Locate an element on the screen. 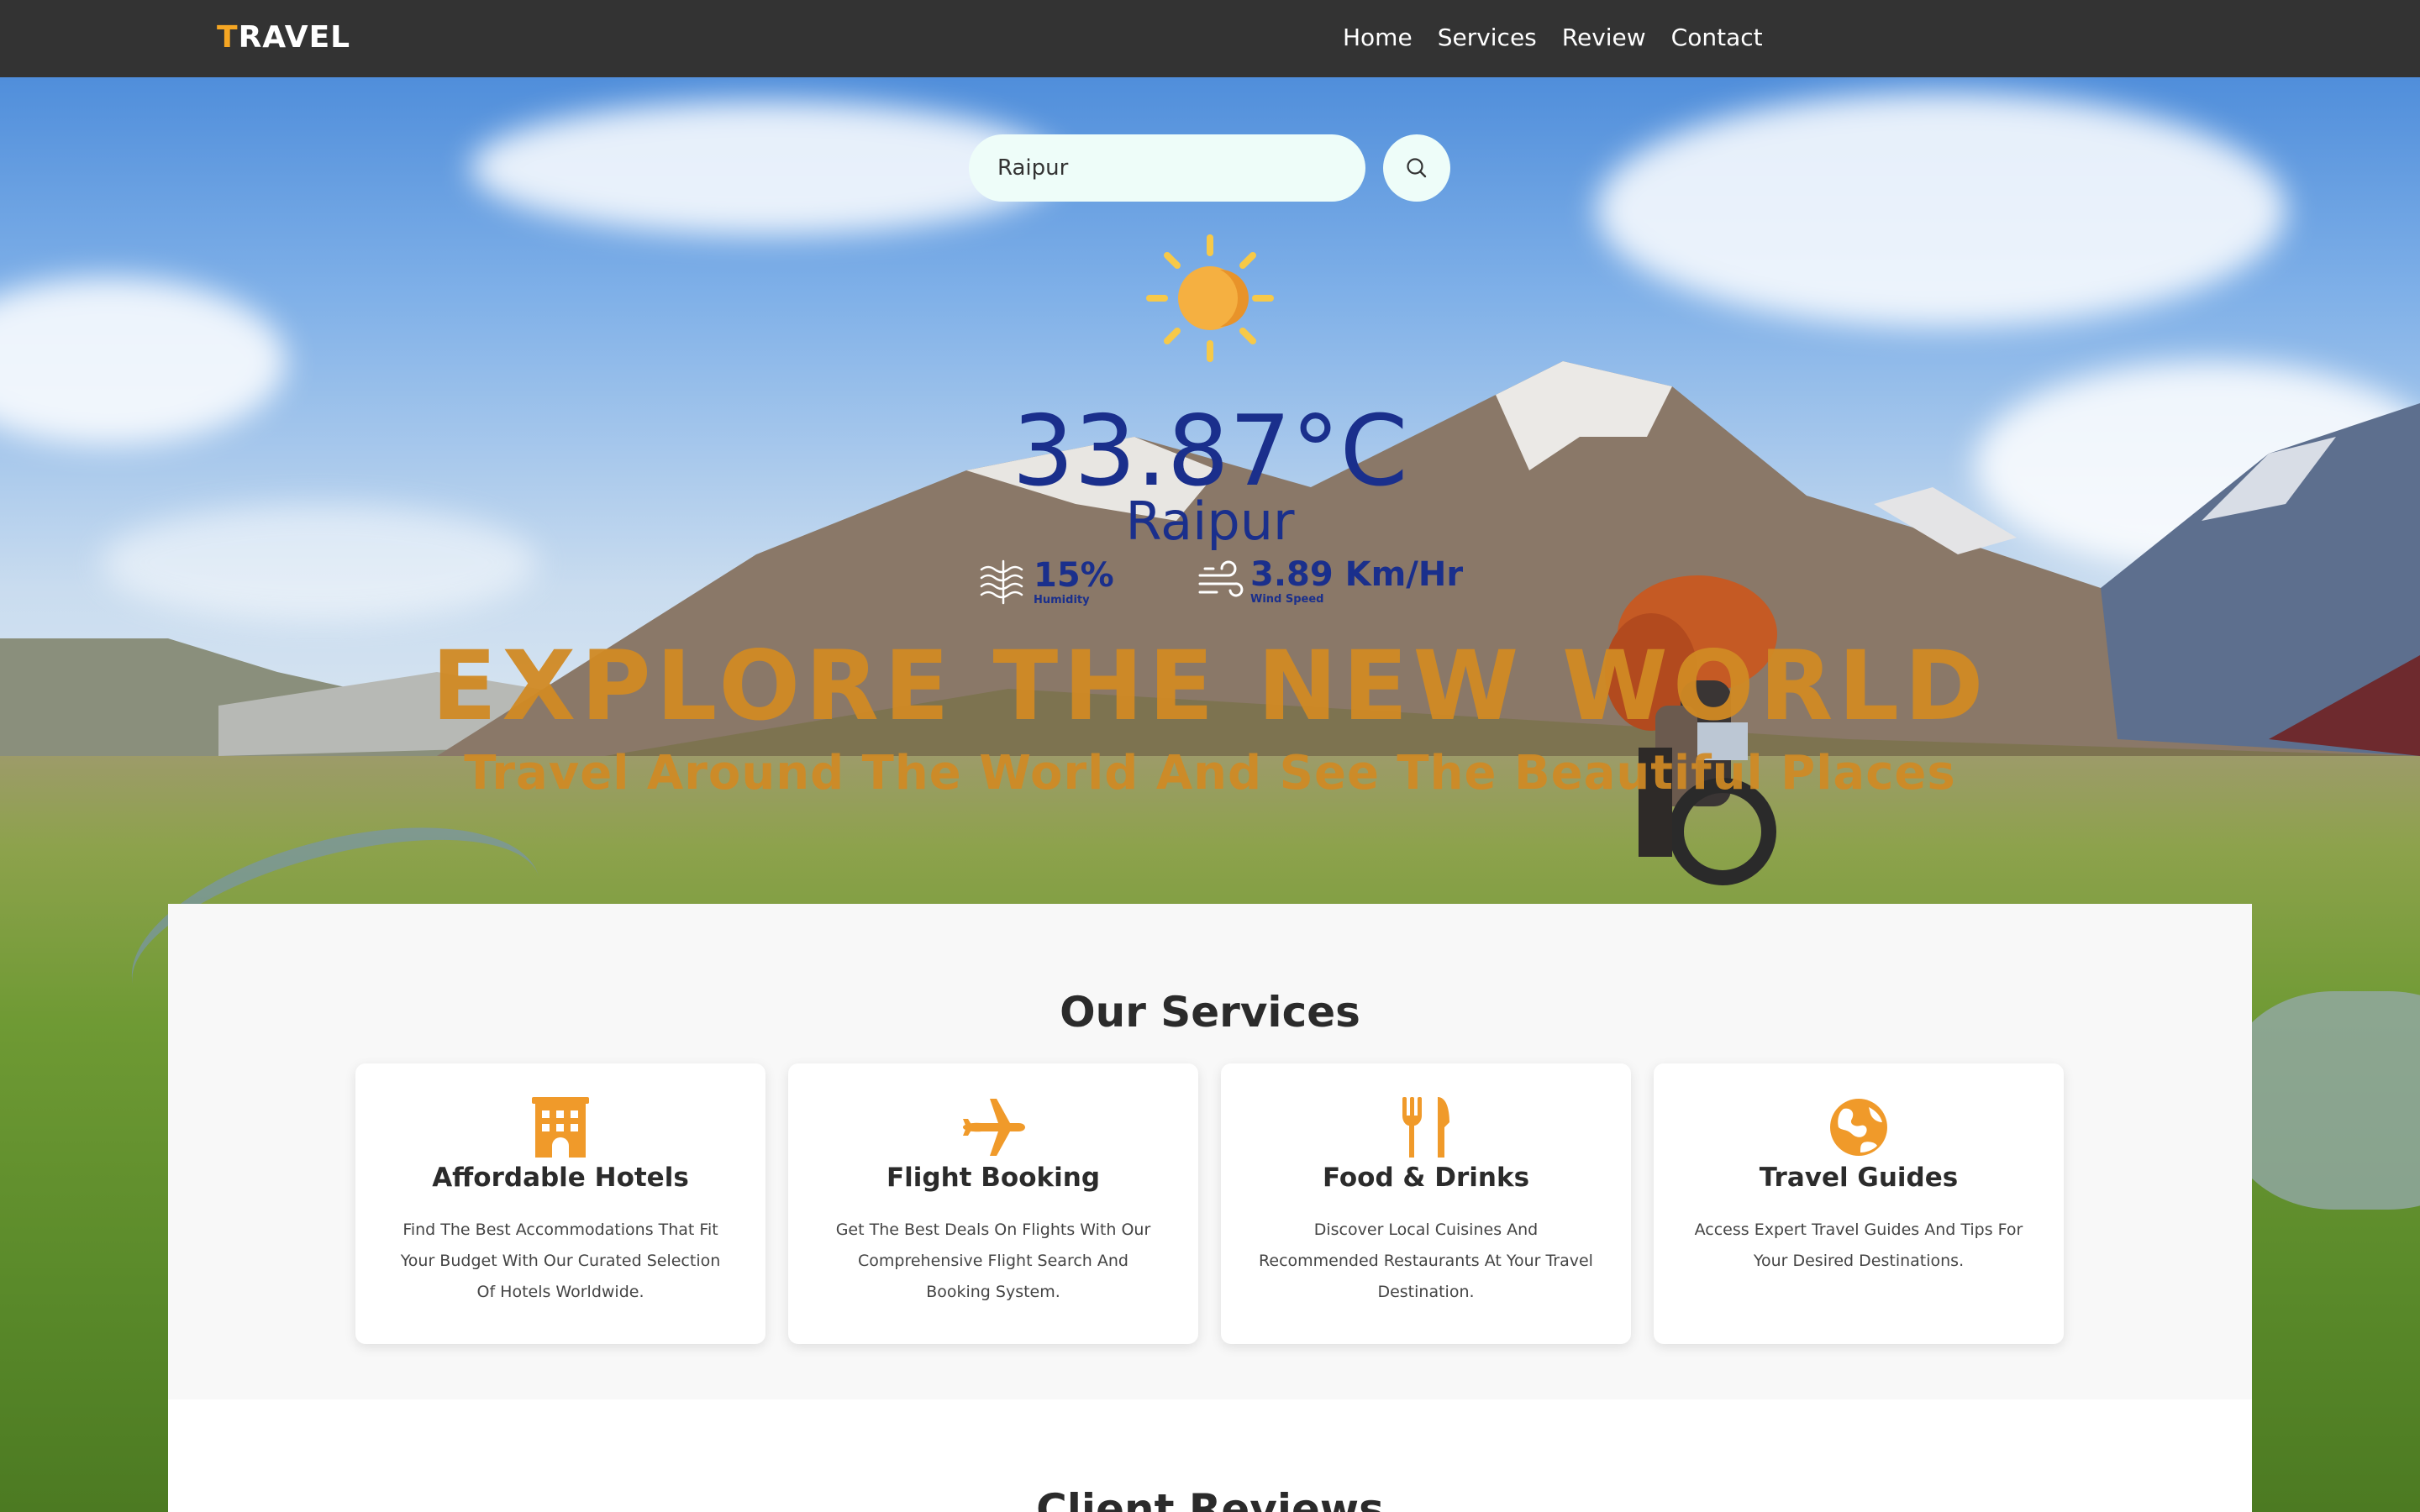  wind-metric: 3.89 Km/Hr Wind Speed is located at coordinates (1330, 582).